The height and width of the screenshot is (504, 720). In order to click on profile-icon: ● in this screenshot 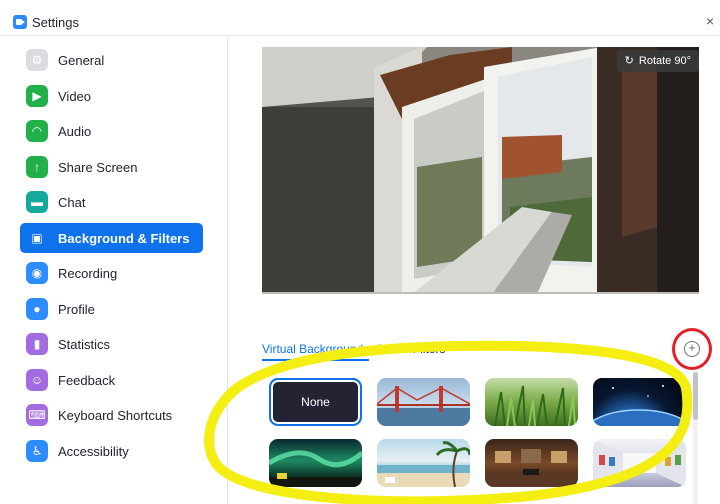, I will do `click(37, 309)`.